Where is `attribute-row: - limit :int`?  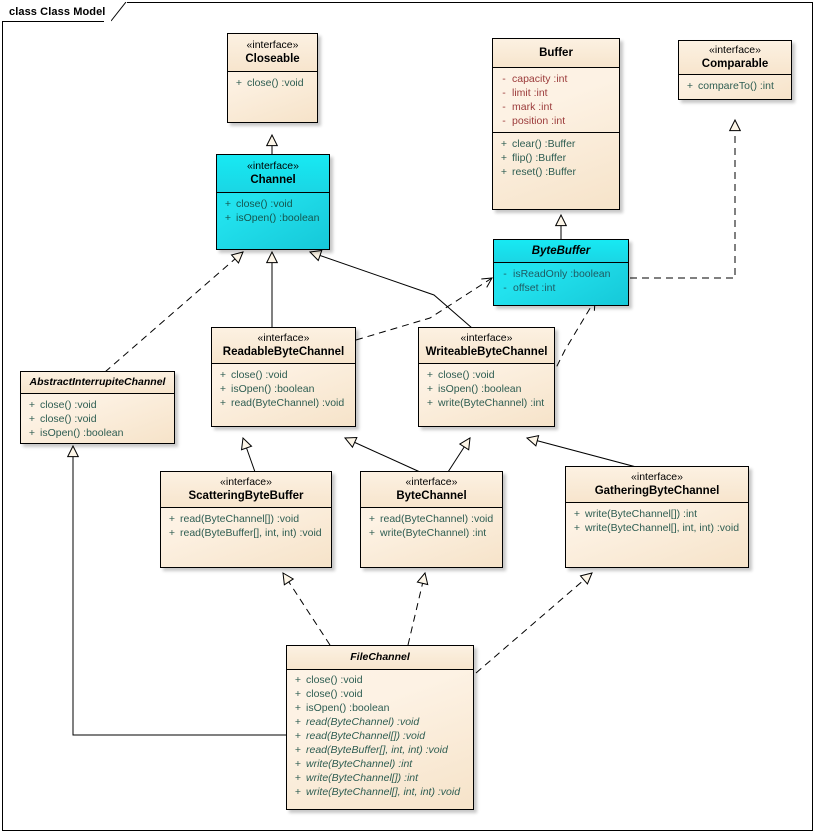
attribute-row: - limit :int is located at coordinates (556, 93).